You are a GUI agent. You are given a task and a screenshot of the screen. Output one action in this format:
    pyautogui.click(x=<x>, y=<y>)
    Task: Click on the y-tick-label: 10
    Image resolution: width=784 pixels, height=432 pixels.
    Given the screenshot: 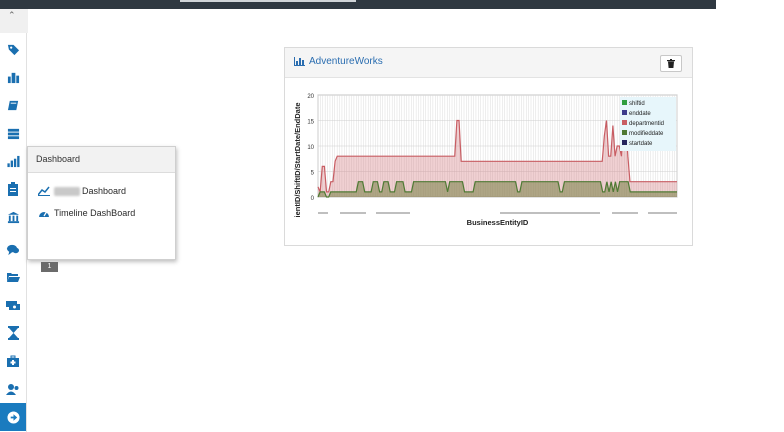 What is the action you would take?
    pyautogui.click(x=310, y=148)
    